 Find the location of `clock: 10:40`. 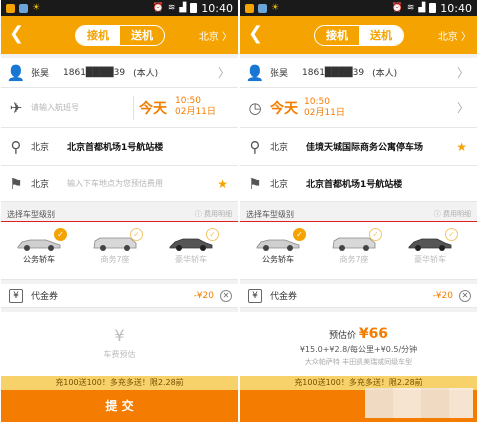

clock: 10:40 is located at coordinates (217, 8).